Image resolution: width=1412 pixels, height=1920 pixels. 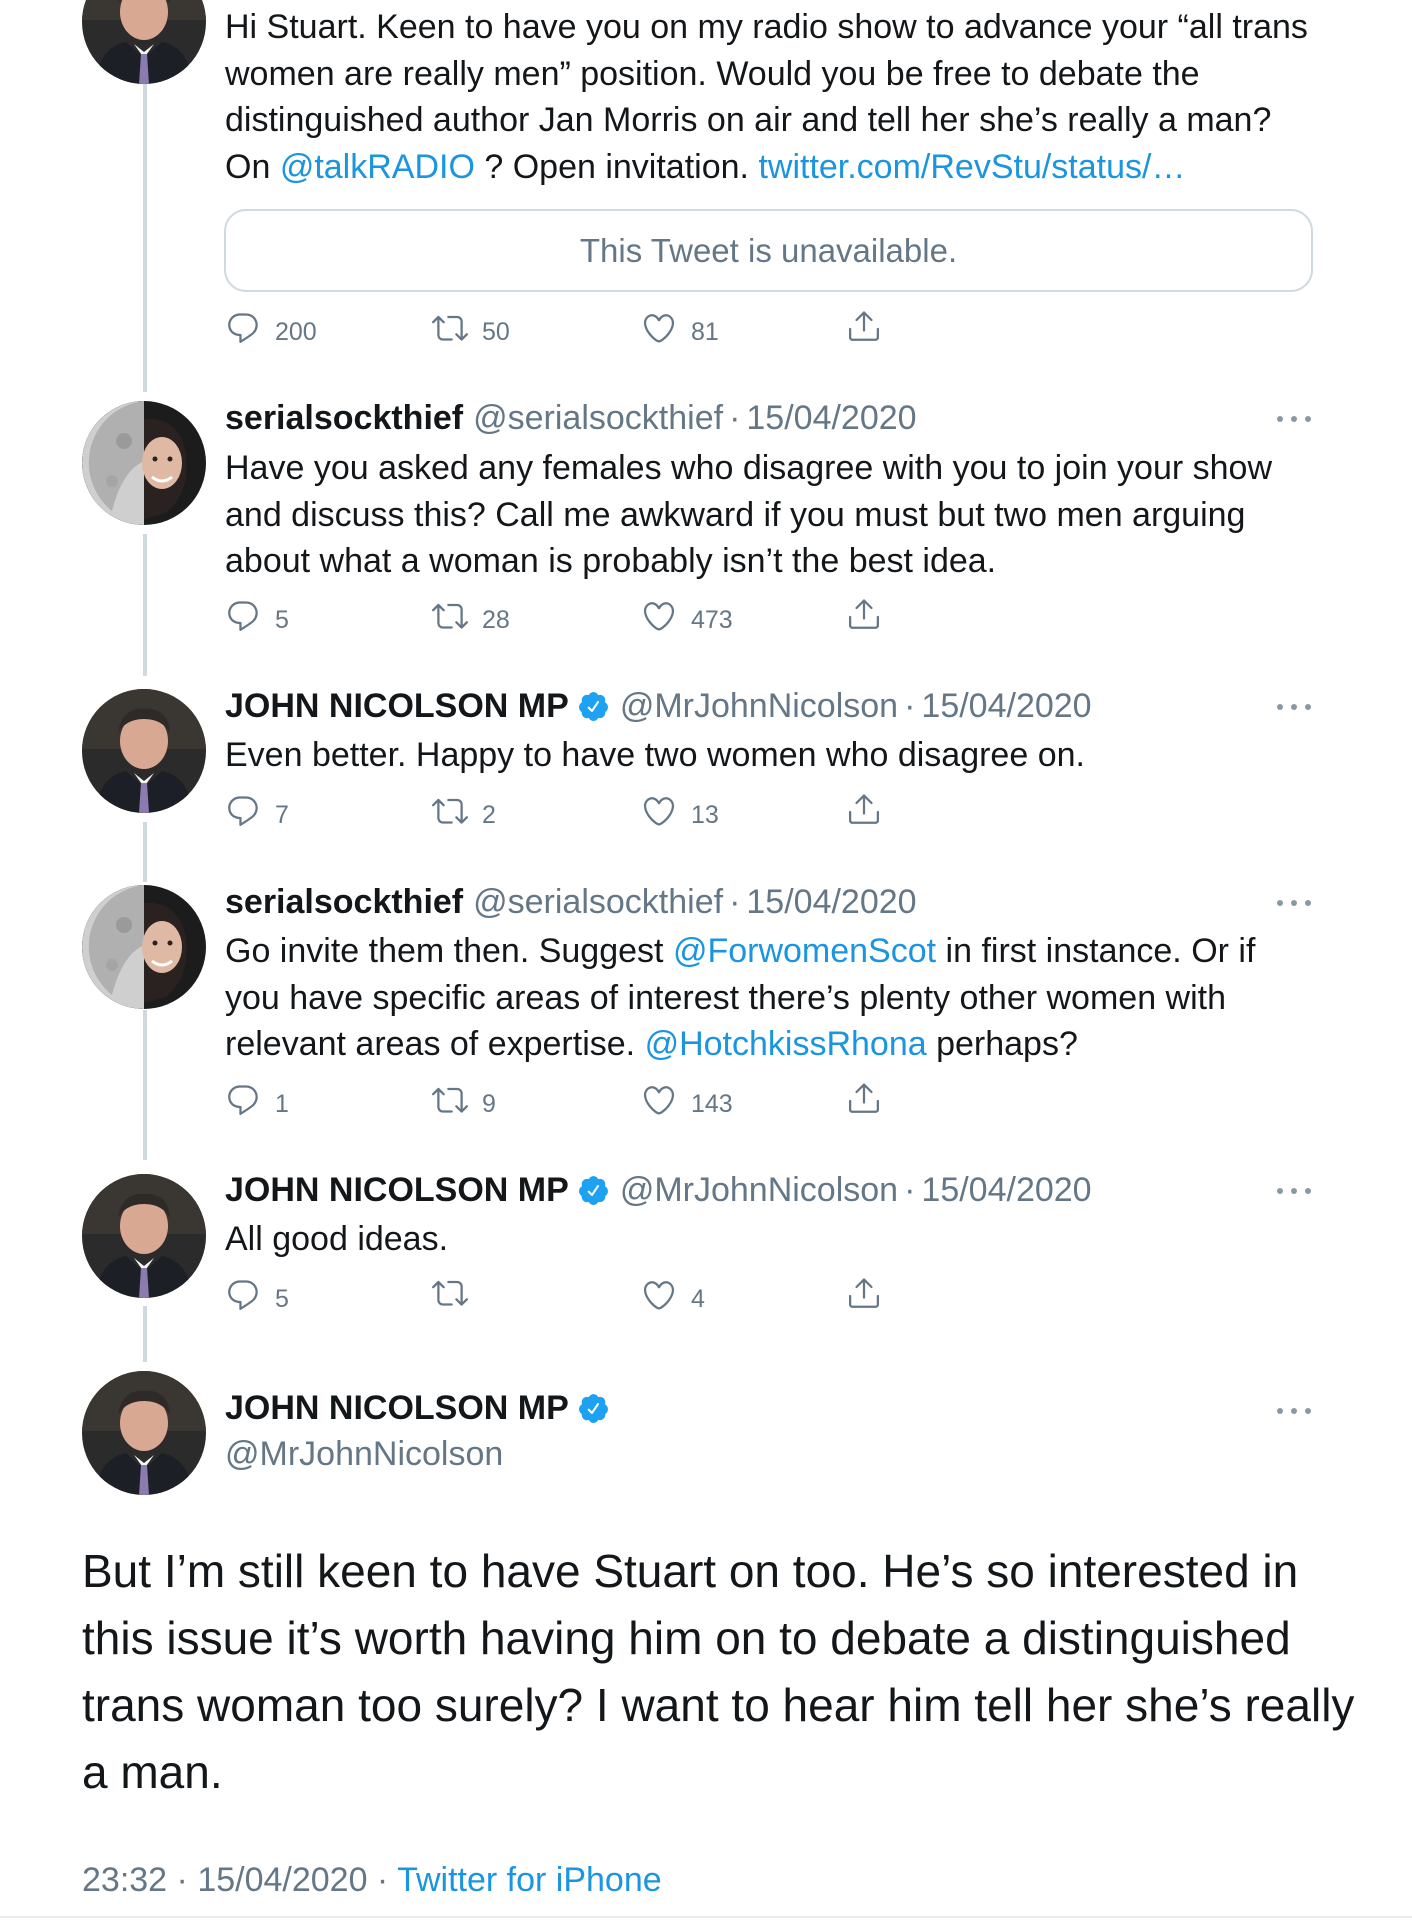 What do you see at coordinates (804, 951) in the screenshot?
I see `mention-link: @ForwomenScot` at bounding box center [804, 951].